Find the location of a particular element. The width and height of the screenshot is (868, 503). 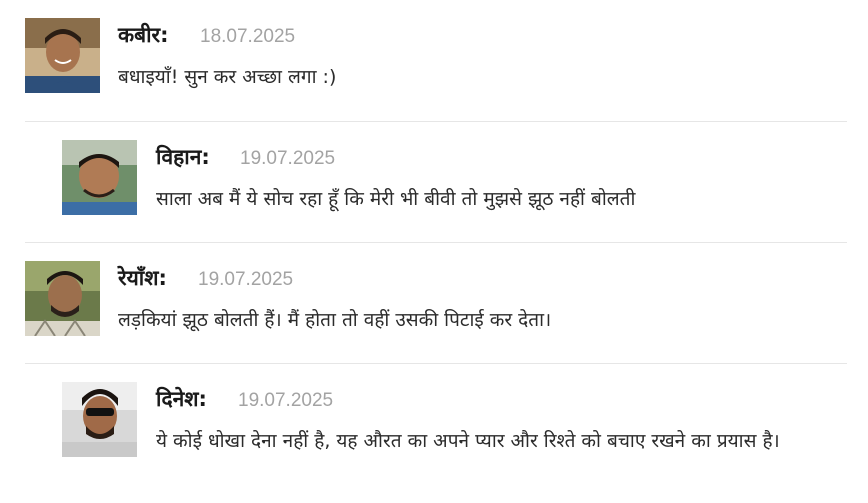

comment-text: बधाइयाँ! सुन कर अच्छा लगा :) is located at coordinates (227, 77).